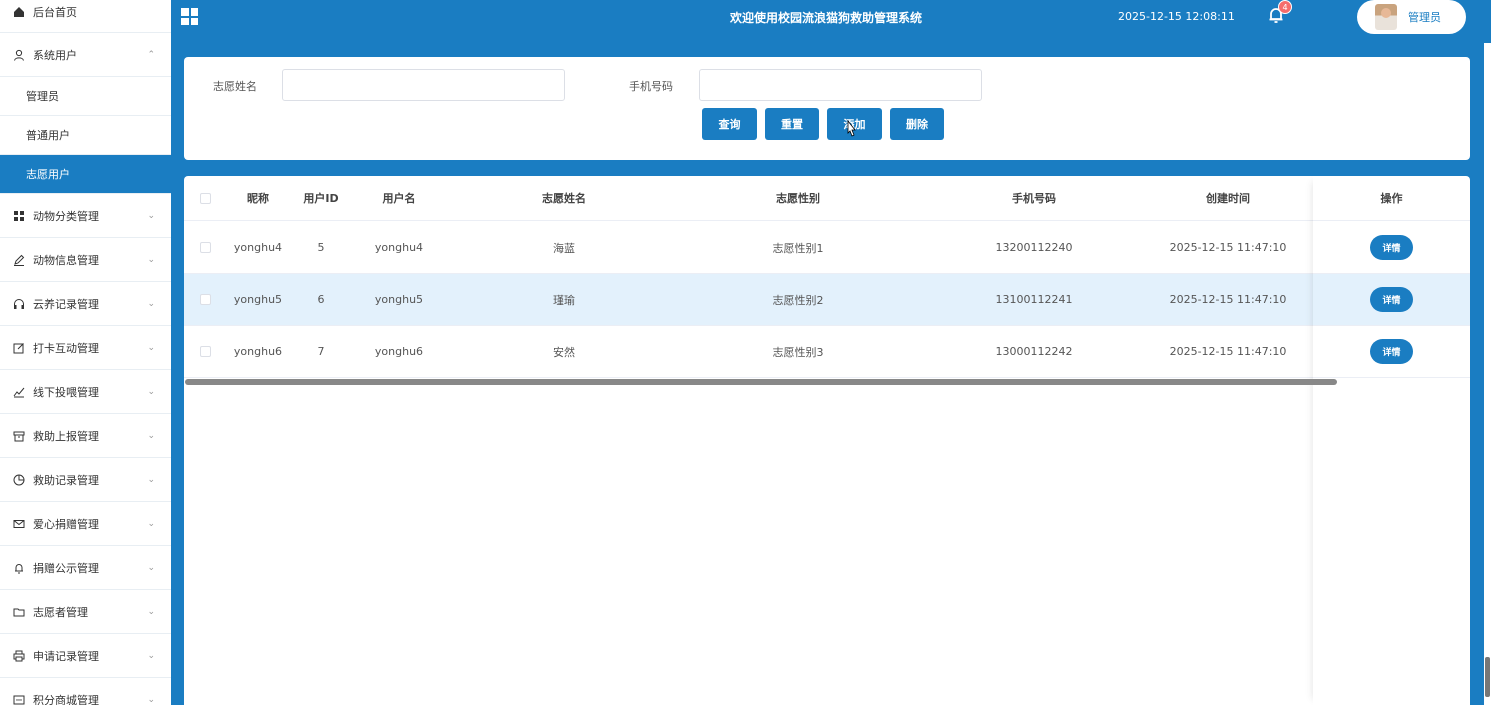 The height and width of the screenshot is (705, 1491). I want to click on cell-username: yonghu4, so click(399, 247).